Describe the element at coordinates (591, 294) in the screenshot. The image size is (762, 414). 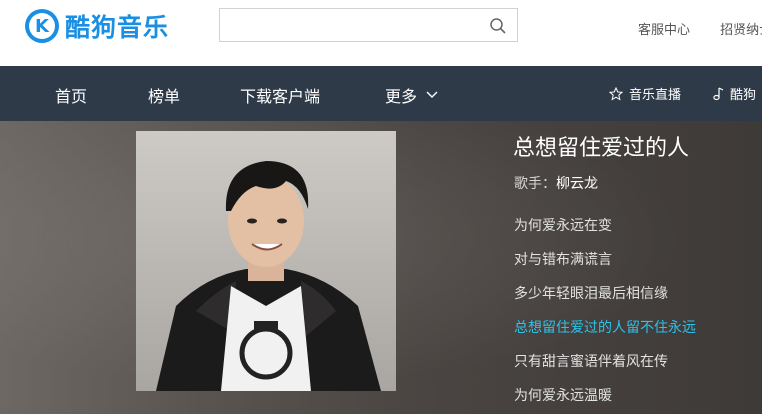
I see `lyric-line: 多少年轻眼泪最后相信缘` at that location.